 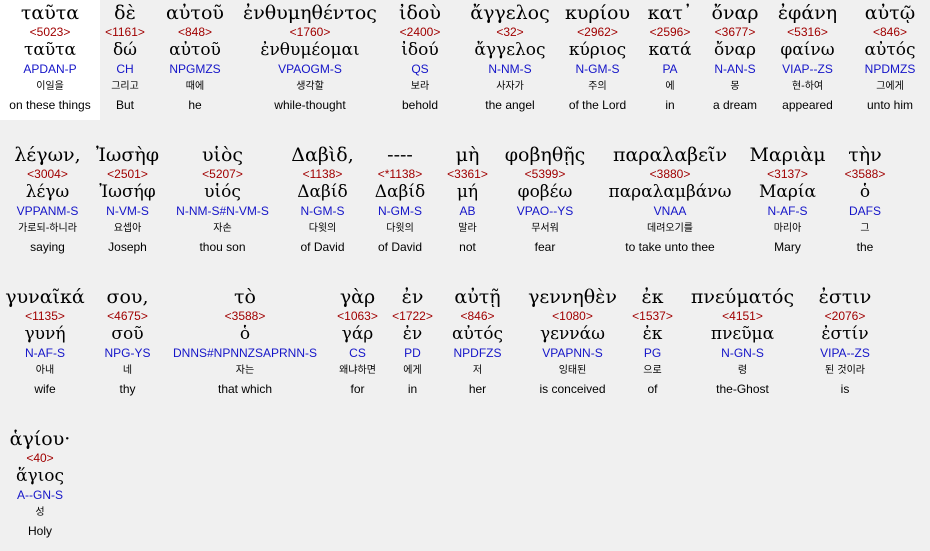 What do you see at coordinates (669, 69) in the screenshot?
I see `parse-code: PA` at bounding box center [669, 69].